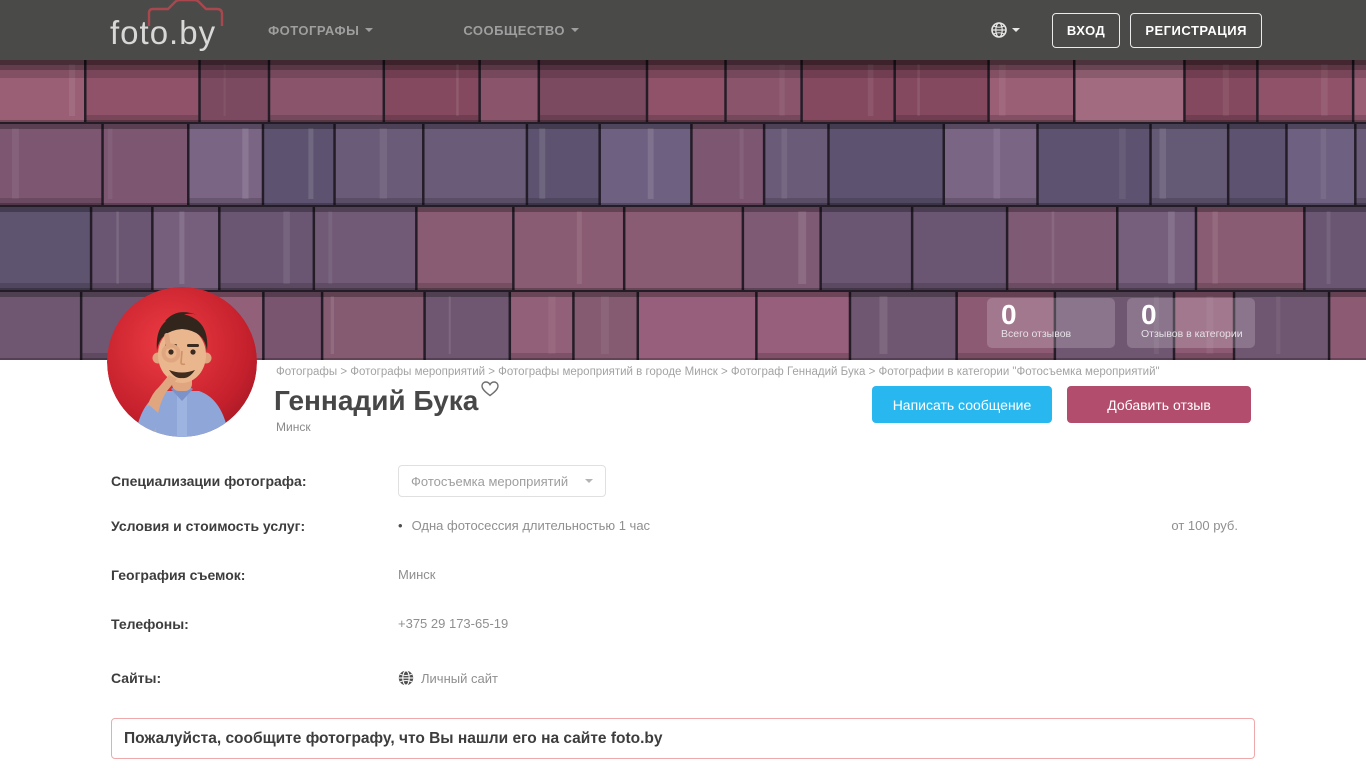  What do you see at coordinates (962, 404) in the screenshot?
I see `send-message-button: Написать сообщение` at bounding box center [962, 404].